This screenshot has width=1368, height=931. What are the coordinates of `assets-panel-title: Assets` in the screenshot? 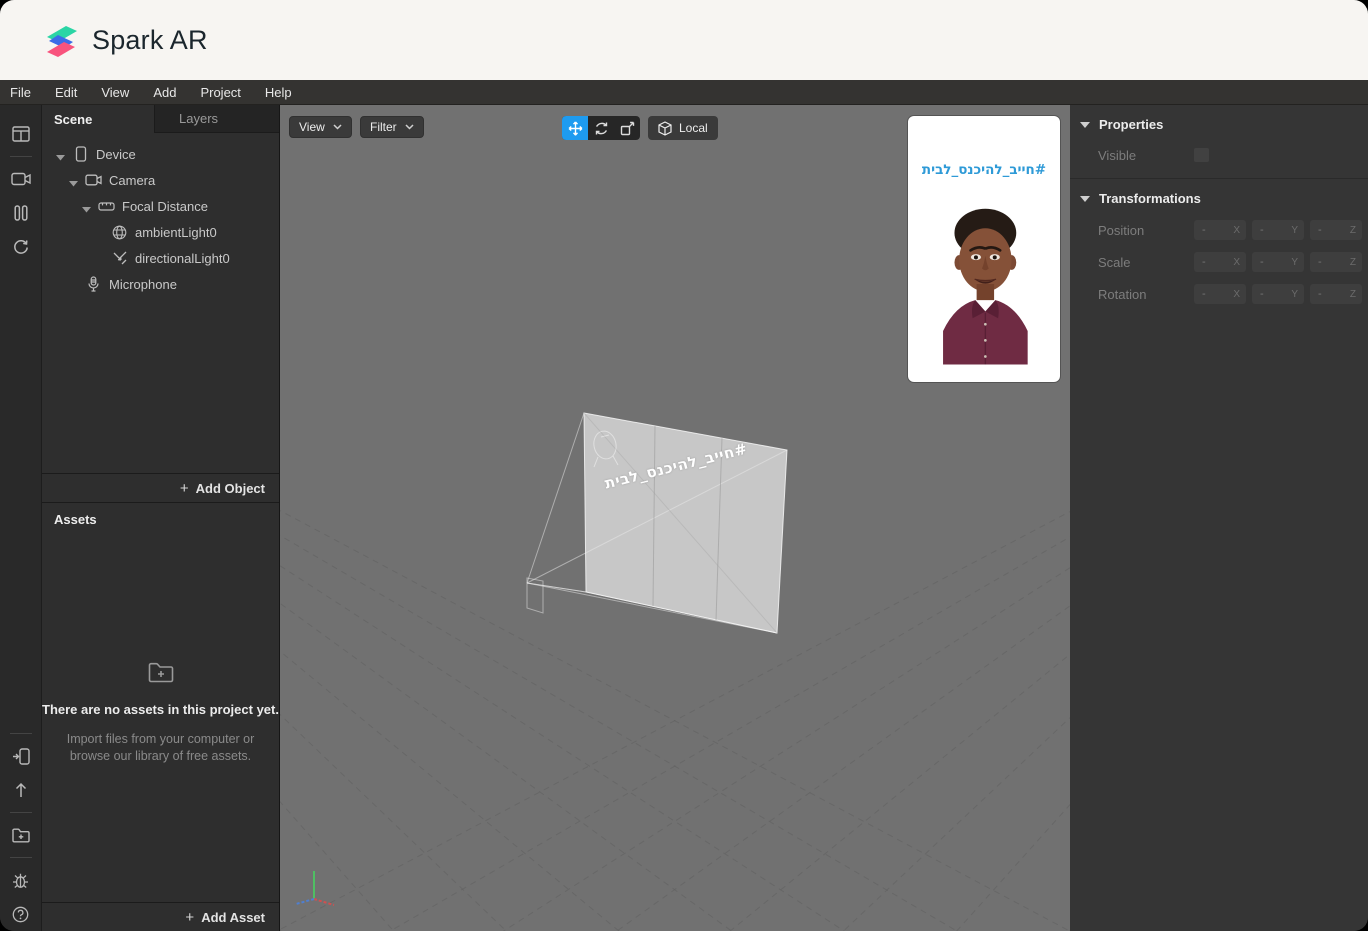 It's located at (75, 519).